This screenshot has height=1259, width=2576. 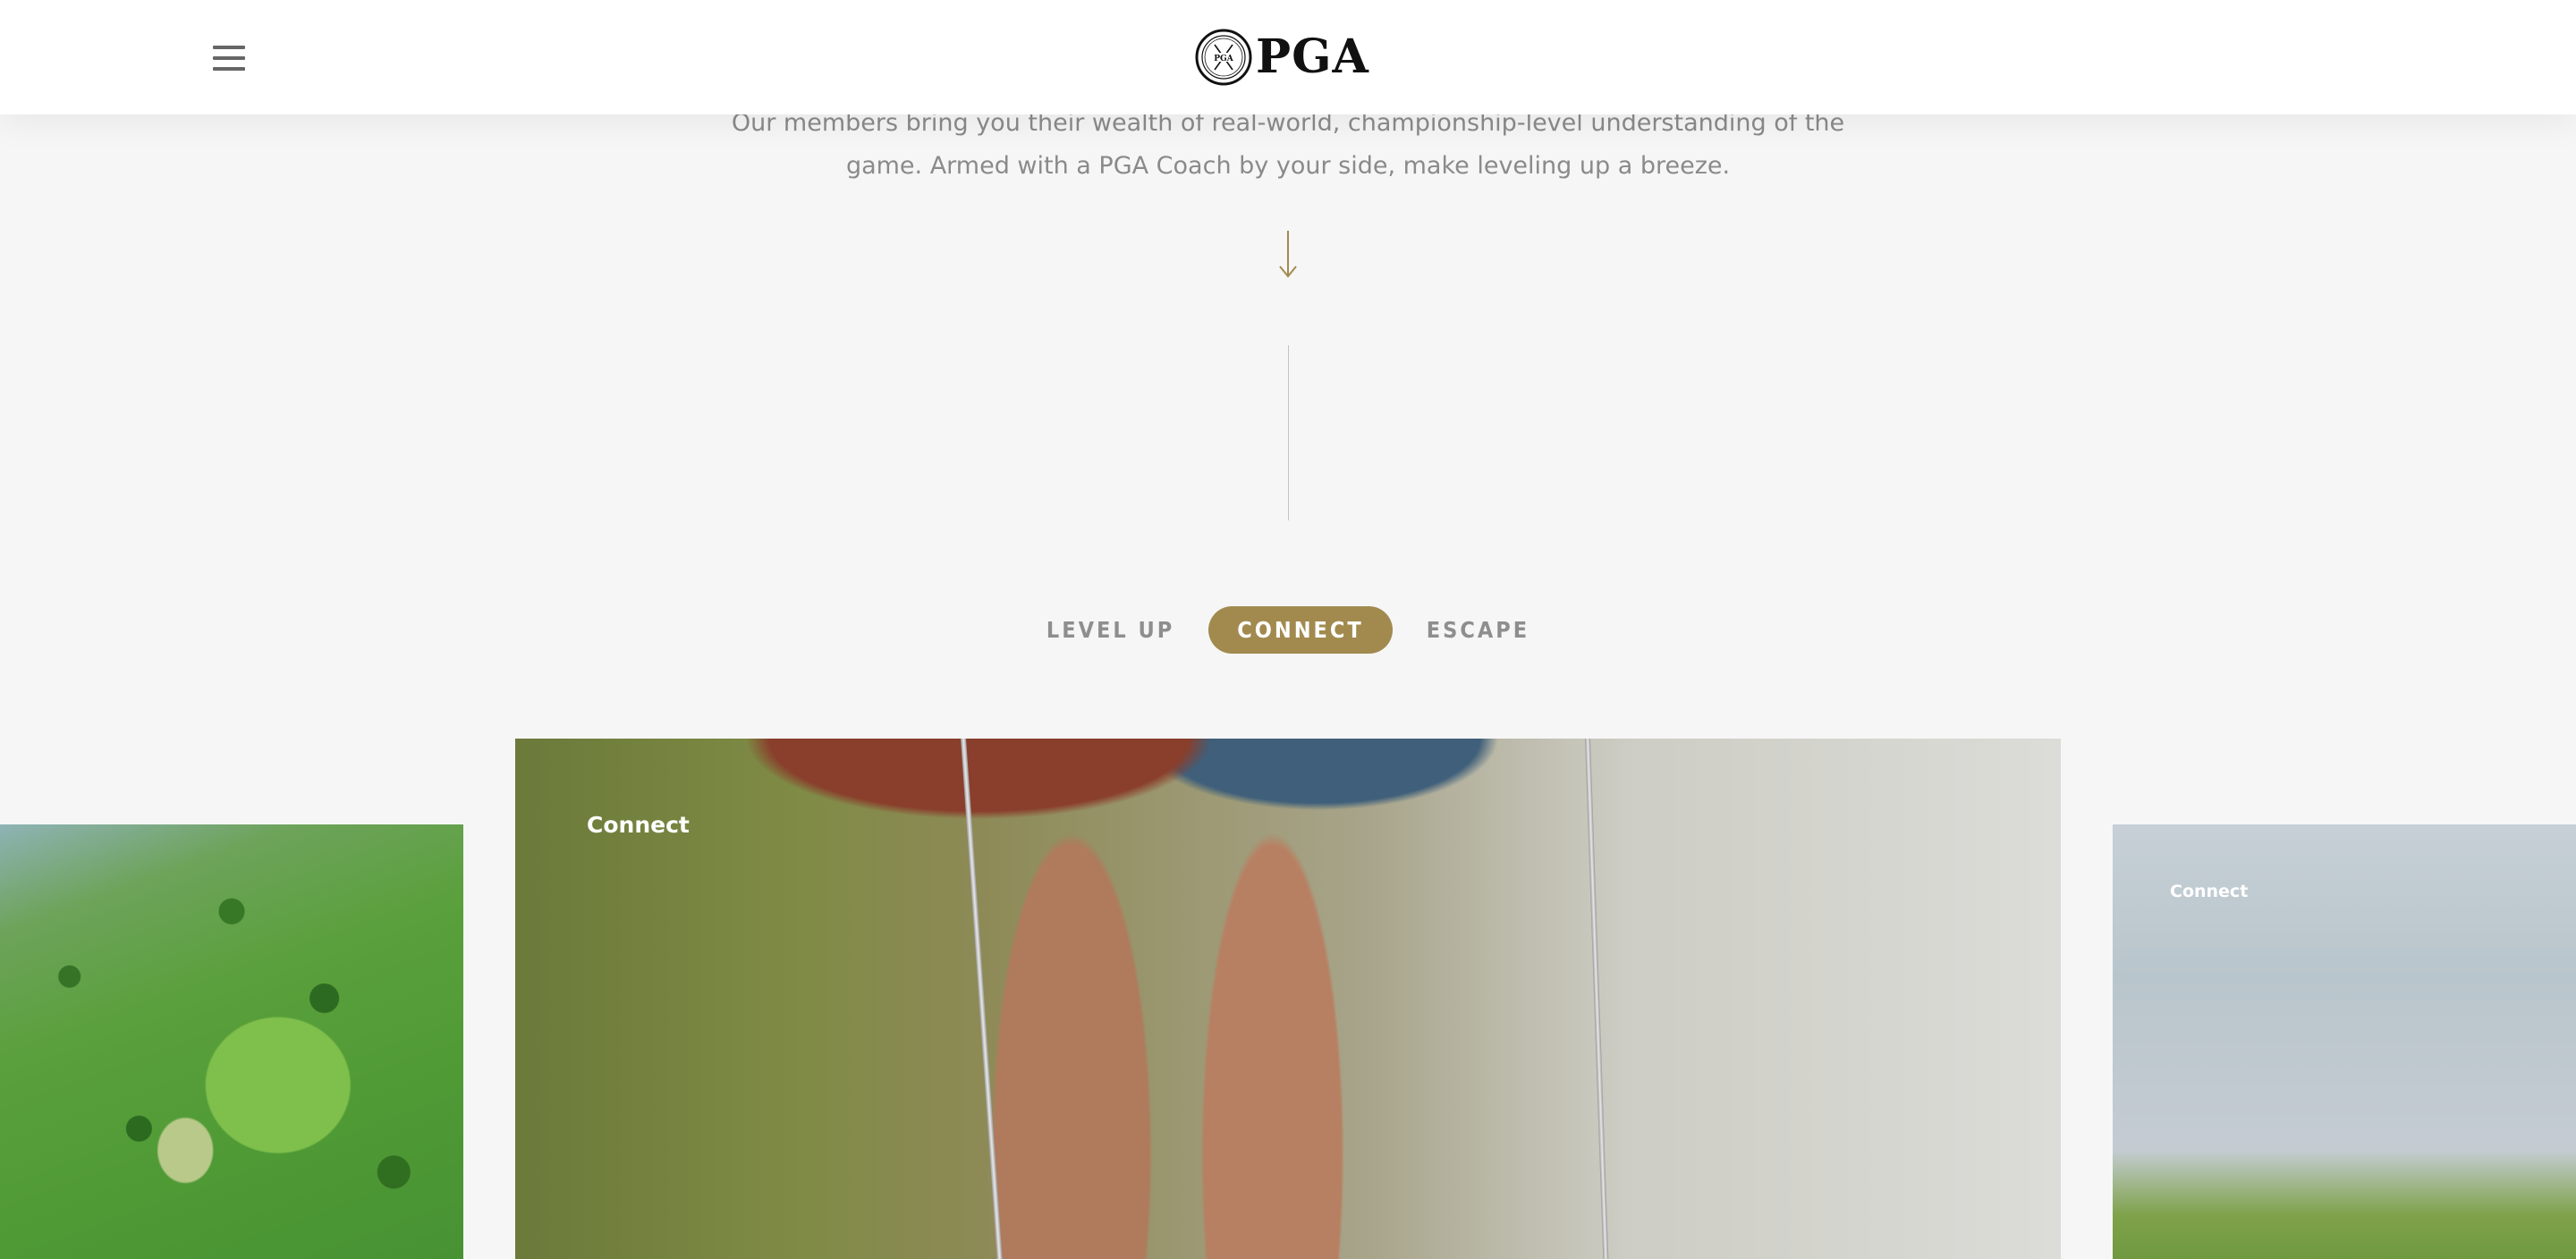 I want to click on site-header: PGA PGA, so click(x=1288, y=57).